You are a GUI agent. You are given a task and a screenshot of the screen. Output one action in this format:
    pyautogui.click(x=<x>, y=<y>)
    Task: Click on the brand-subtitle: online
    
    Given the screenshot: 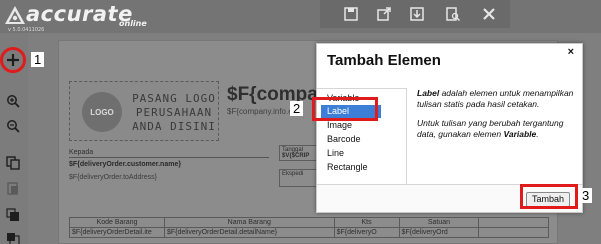 What is the action you would take?
    pyautogui.click(x=133, y=23)
    